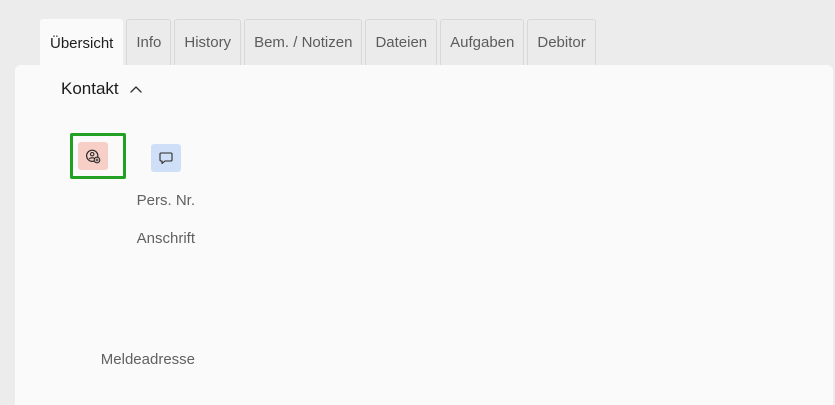 The height and width of the screenshot is (405, 835). What do you see at coordinates (147, 359) in the screenshot?
I see `label-meldeadresse: Meldeadresse` at bounding box center [147, 359].